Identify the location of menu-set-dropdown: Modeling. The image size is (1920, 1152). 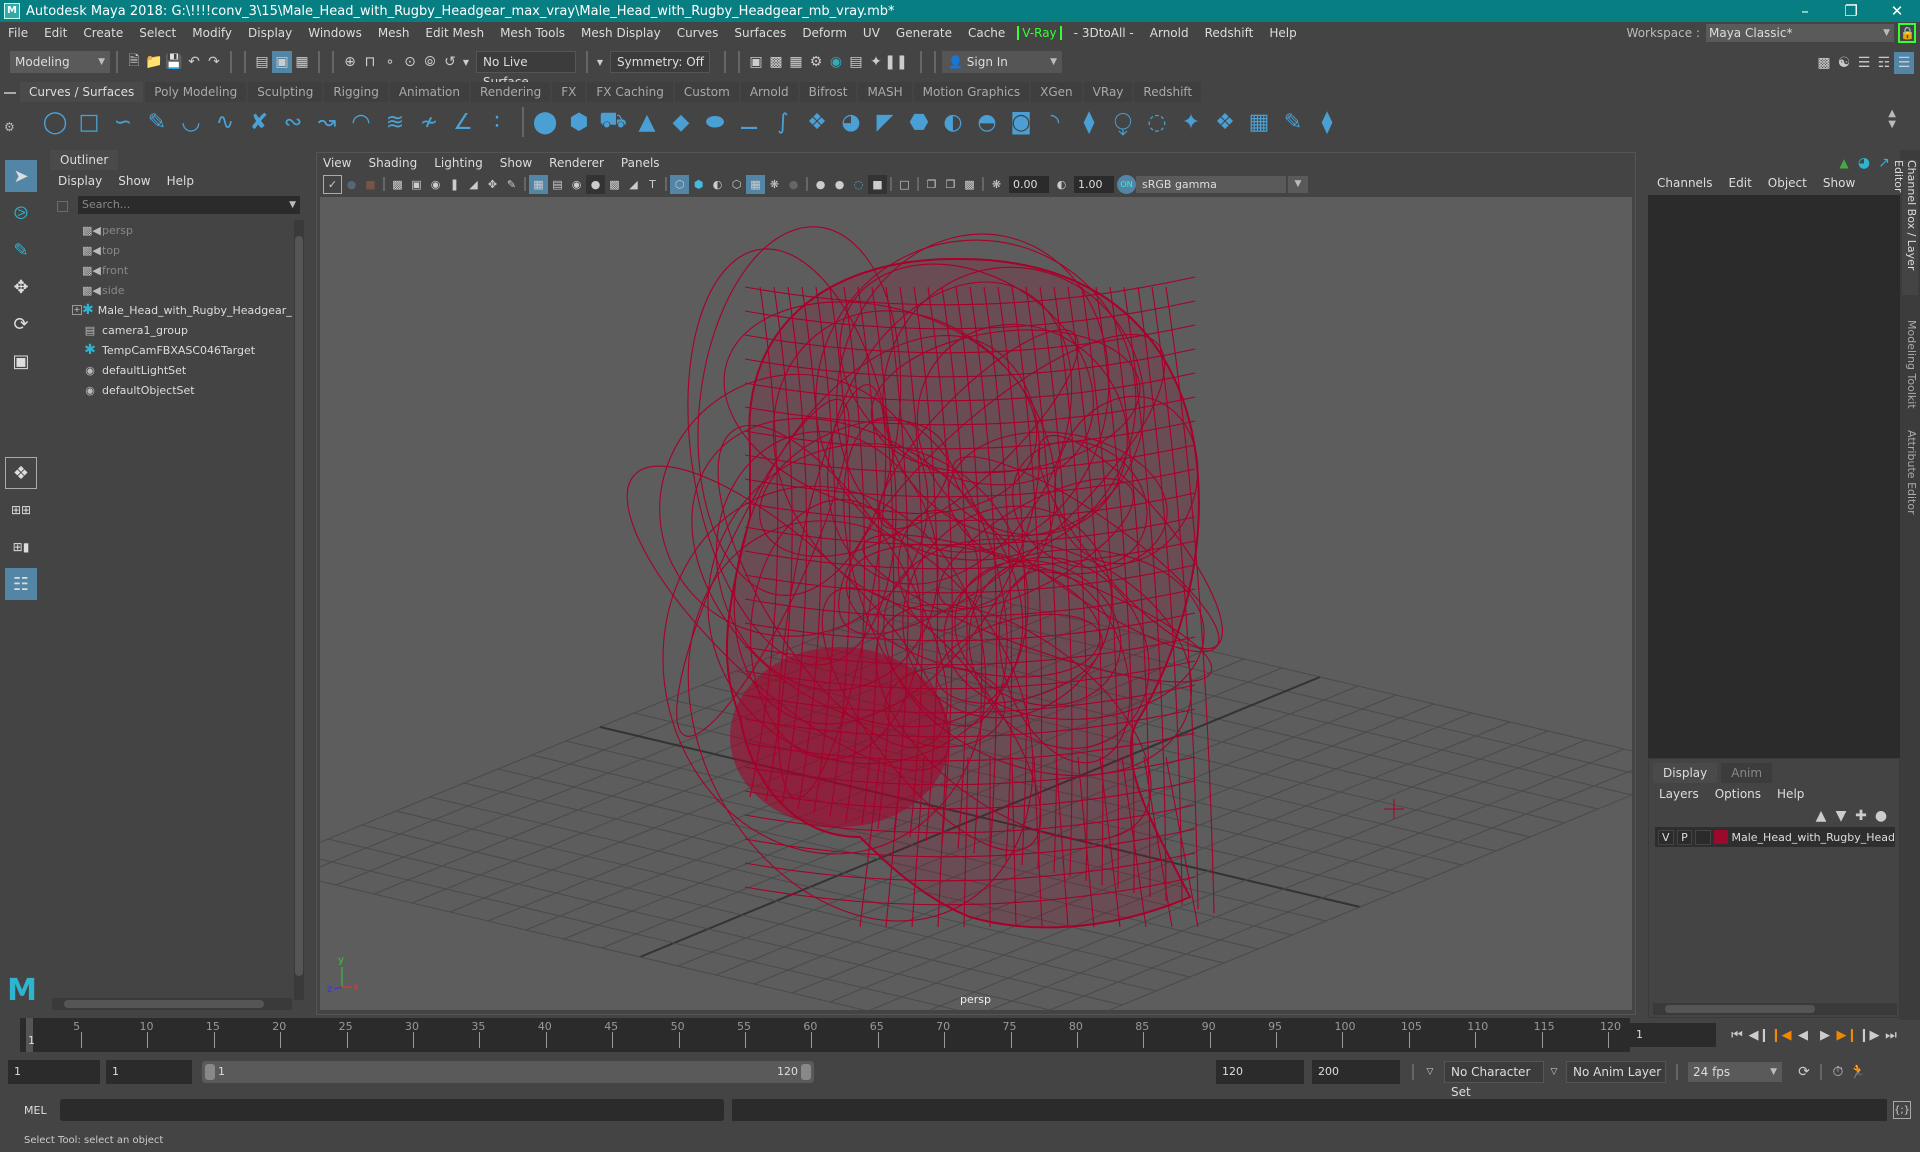
(60, 62).